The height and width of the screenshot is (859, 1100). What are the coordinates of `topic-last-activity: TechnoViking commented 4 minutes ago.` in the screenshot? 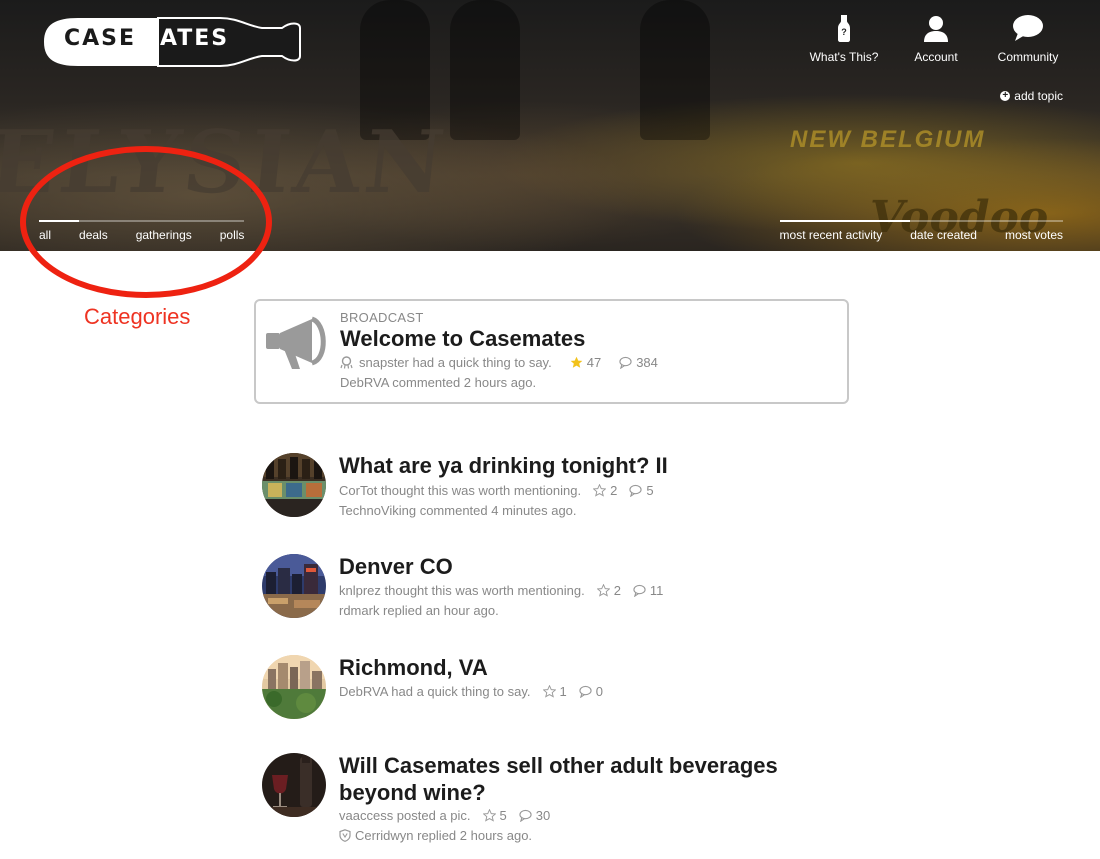 It's located at (458, 510).